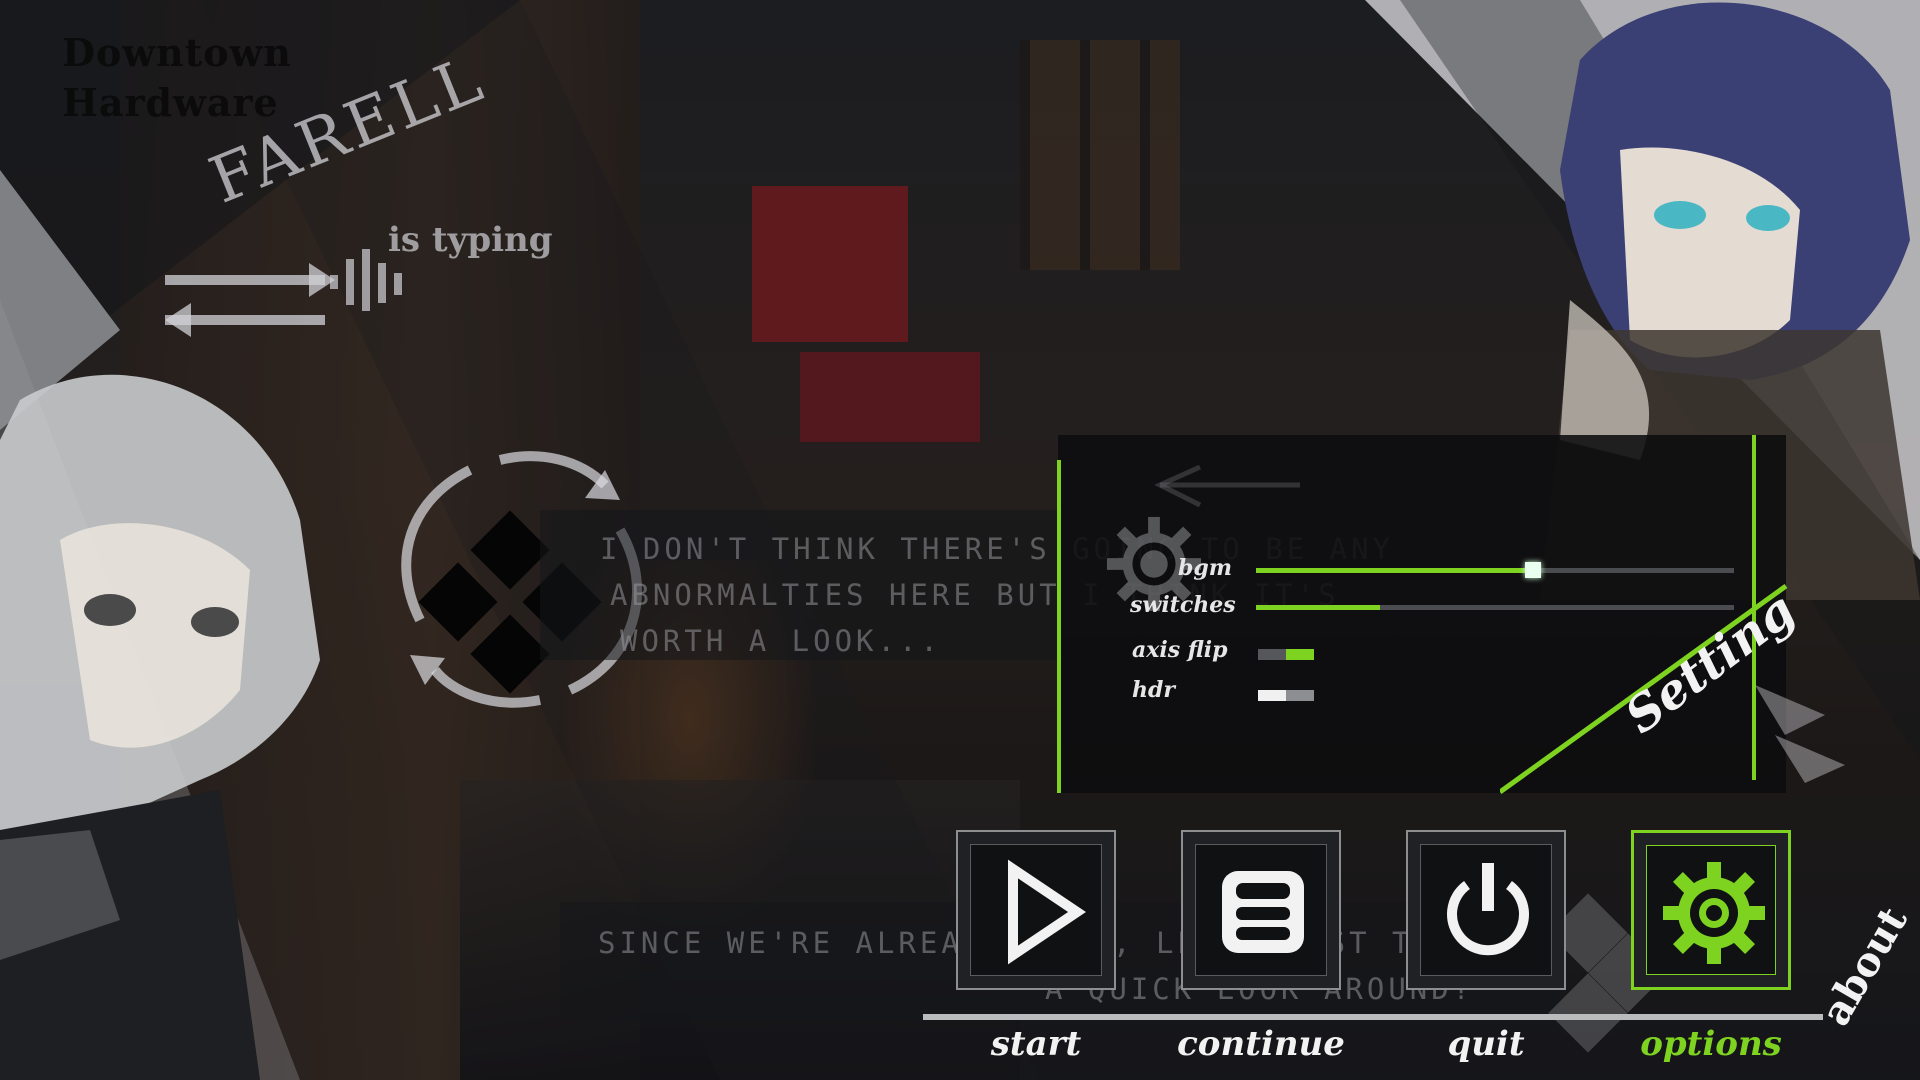  What do you see at coordinates (1272, 654) in the screenshot?
I see `axis-flip-toggle-off` at bounding box center [1272, 654].